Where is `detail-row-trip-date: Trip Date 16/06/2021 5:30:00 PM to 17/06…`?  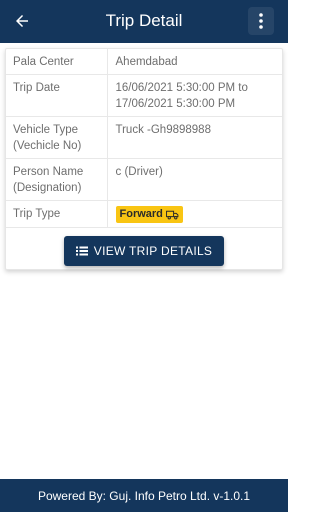
detail-row-trip-date: Trip Date 16/06/2021 5:30:00 PM to 17/06… is located at coordinates (144, 95).